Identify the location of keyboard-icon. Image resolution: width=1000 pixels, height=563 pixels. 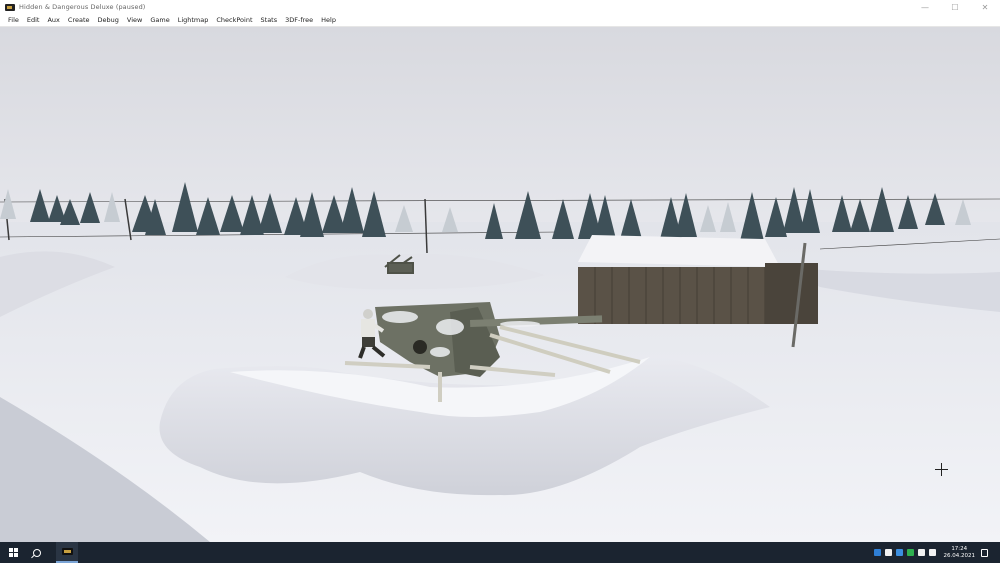
(932, 552).